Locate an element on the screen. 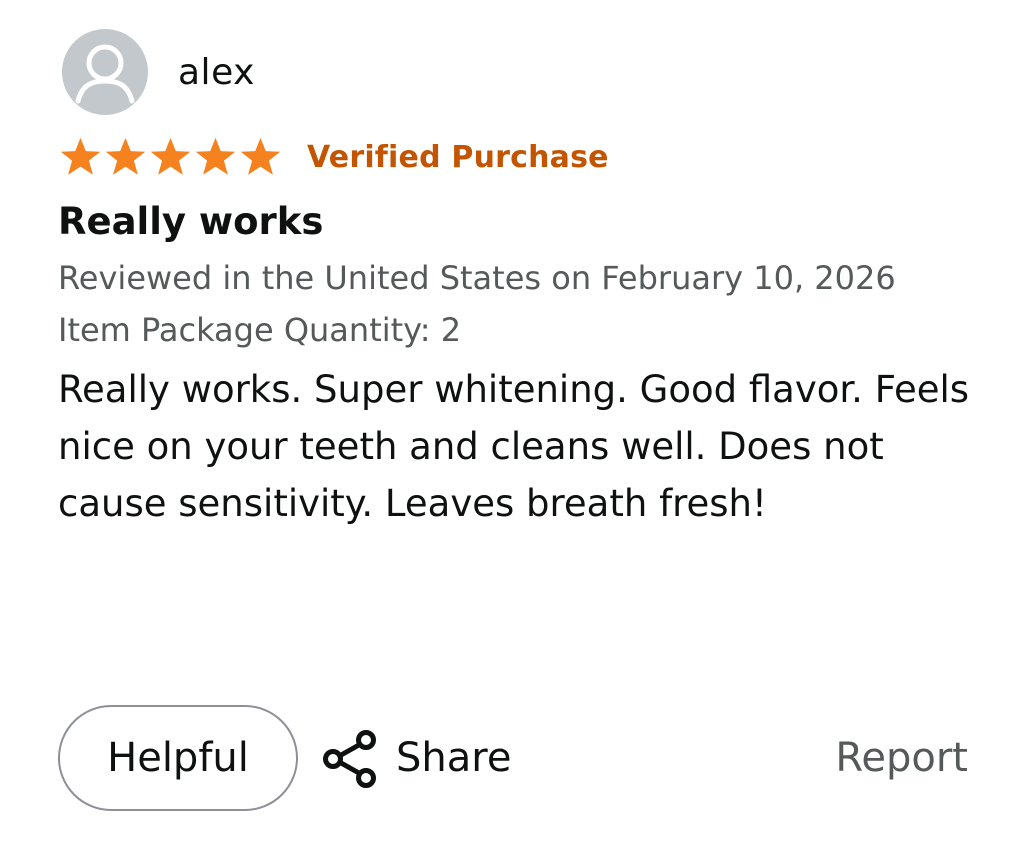 The height and width of the screenshot is (865, 1024). share-button: Share is located at coordinates (415, 758).